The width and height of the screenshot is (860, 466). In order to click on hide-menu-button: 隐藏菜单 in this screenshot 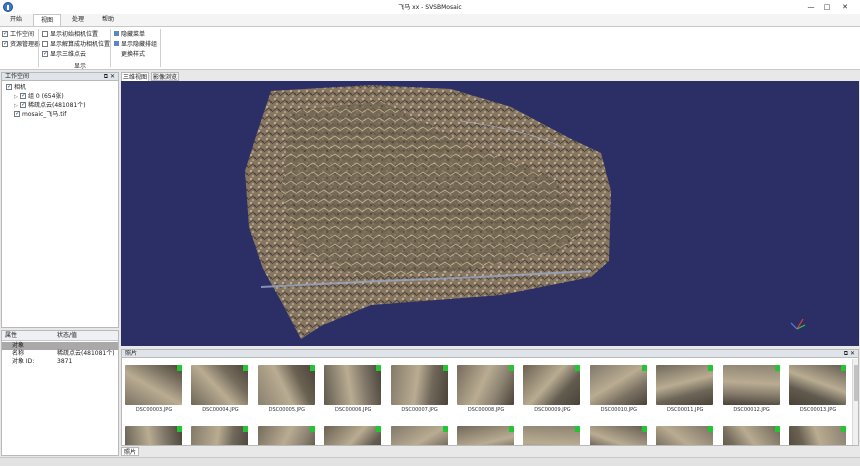, I will do `click(129, 34)`.